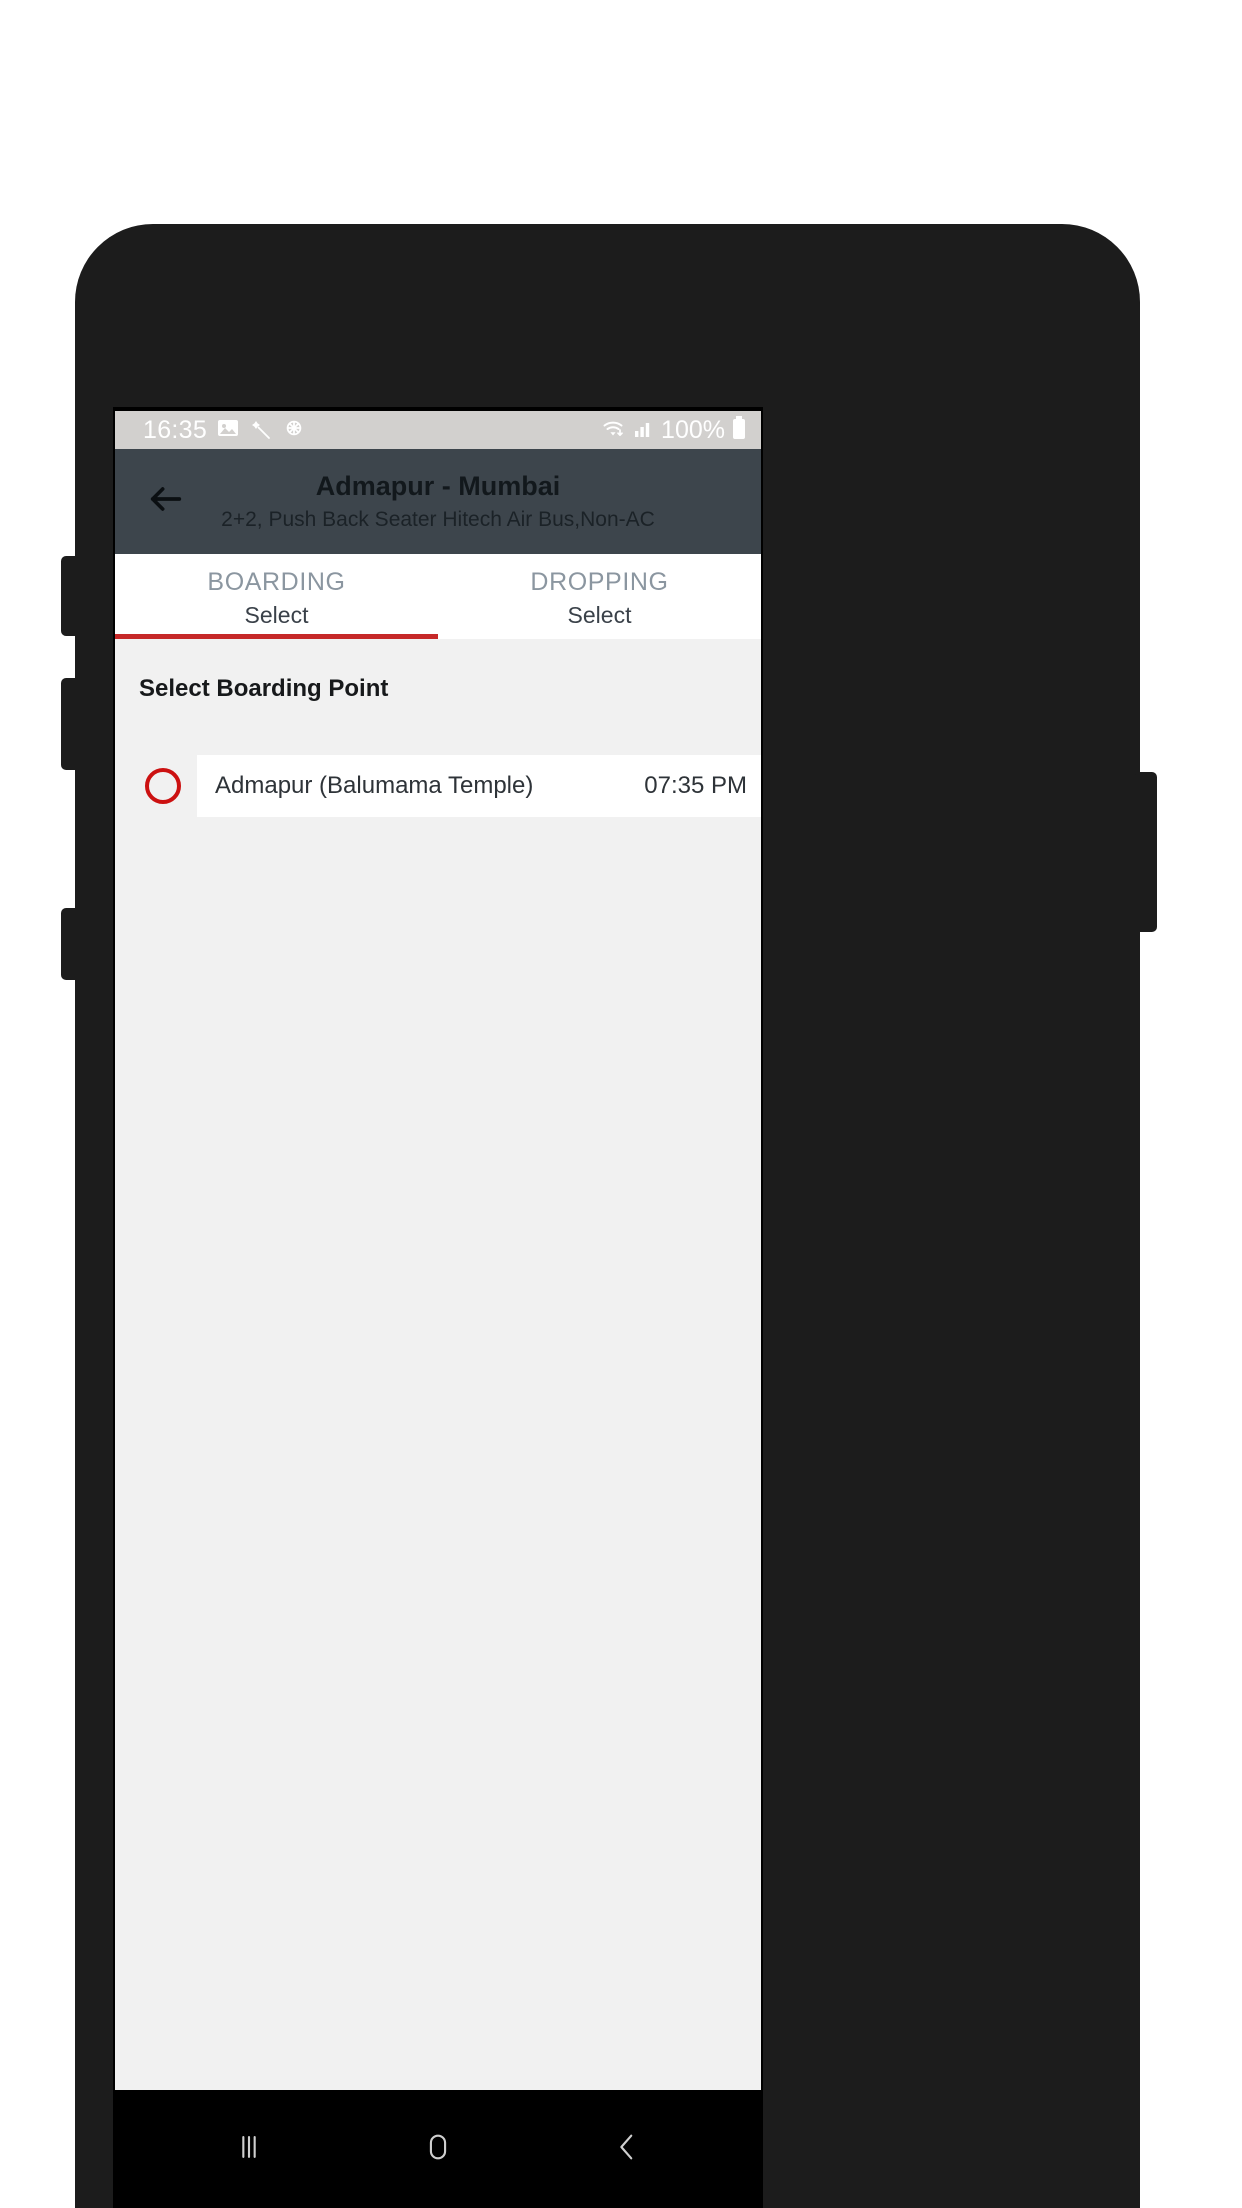 This screenshot has height=2208, width=1242. I want to click on back-chevron-icon, so click(627, 2149).